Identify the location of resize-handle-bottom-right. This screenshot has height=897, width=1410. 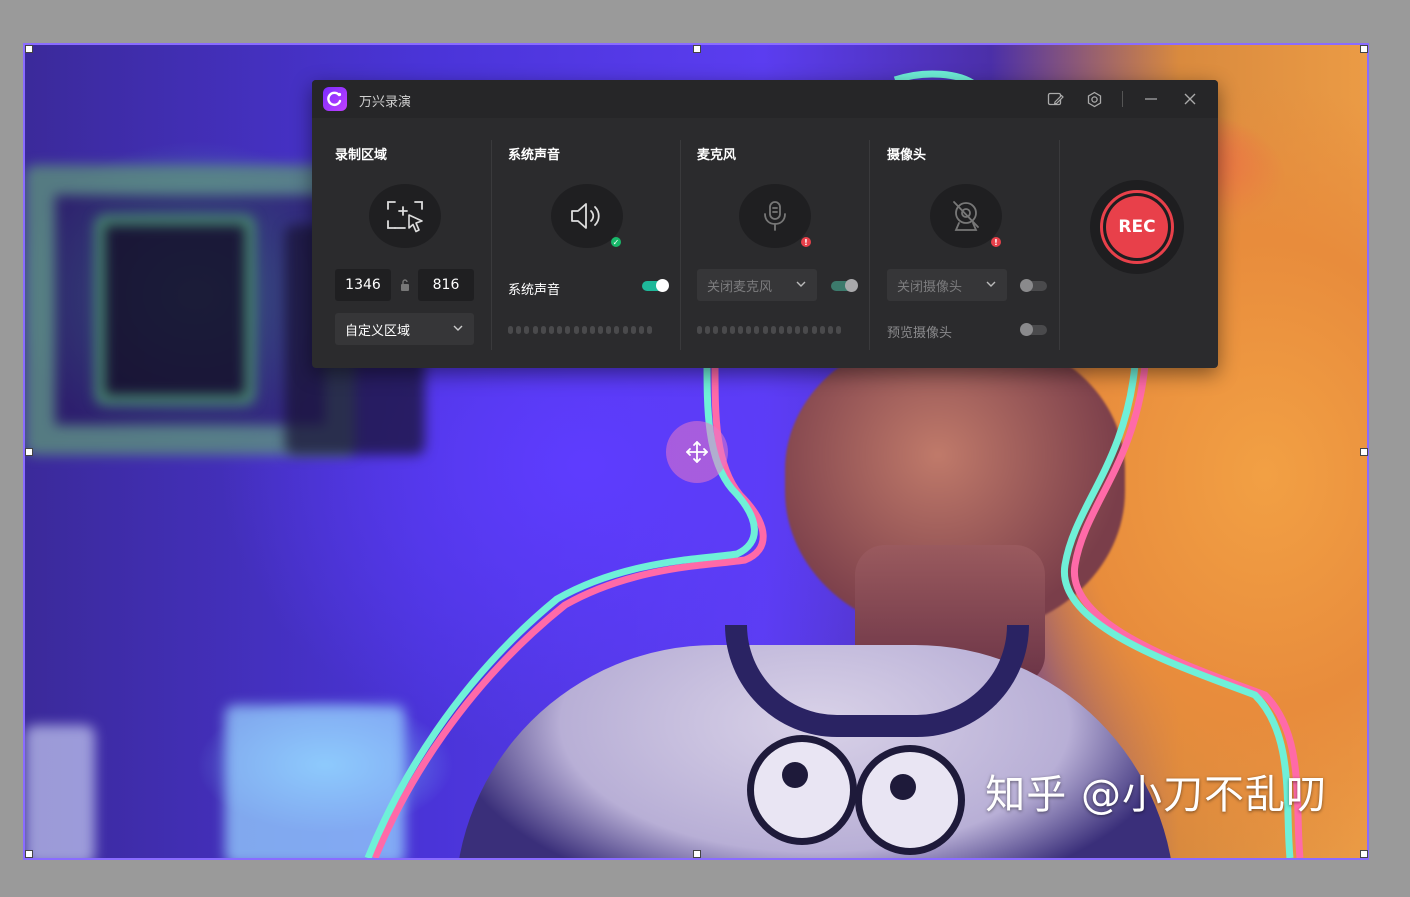
(1364, 854).